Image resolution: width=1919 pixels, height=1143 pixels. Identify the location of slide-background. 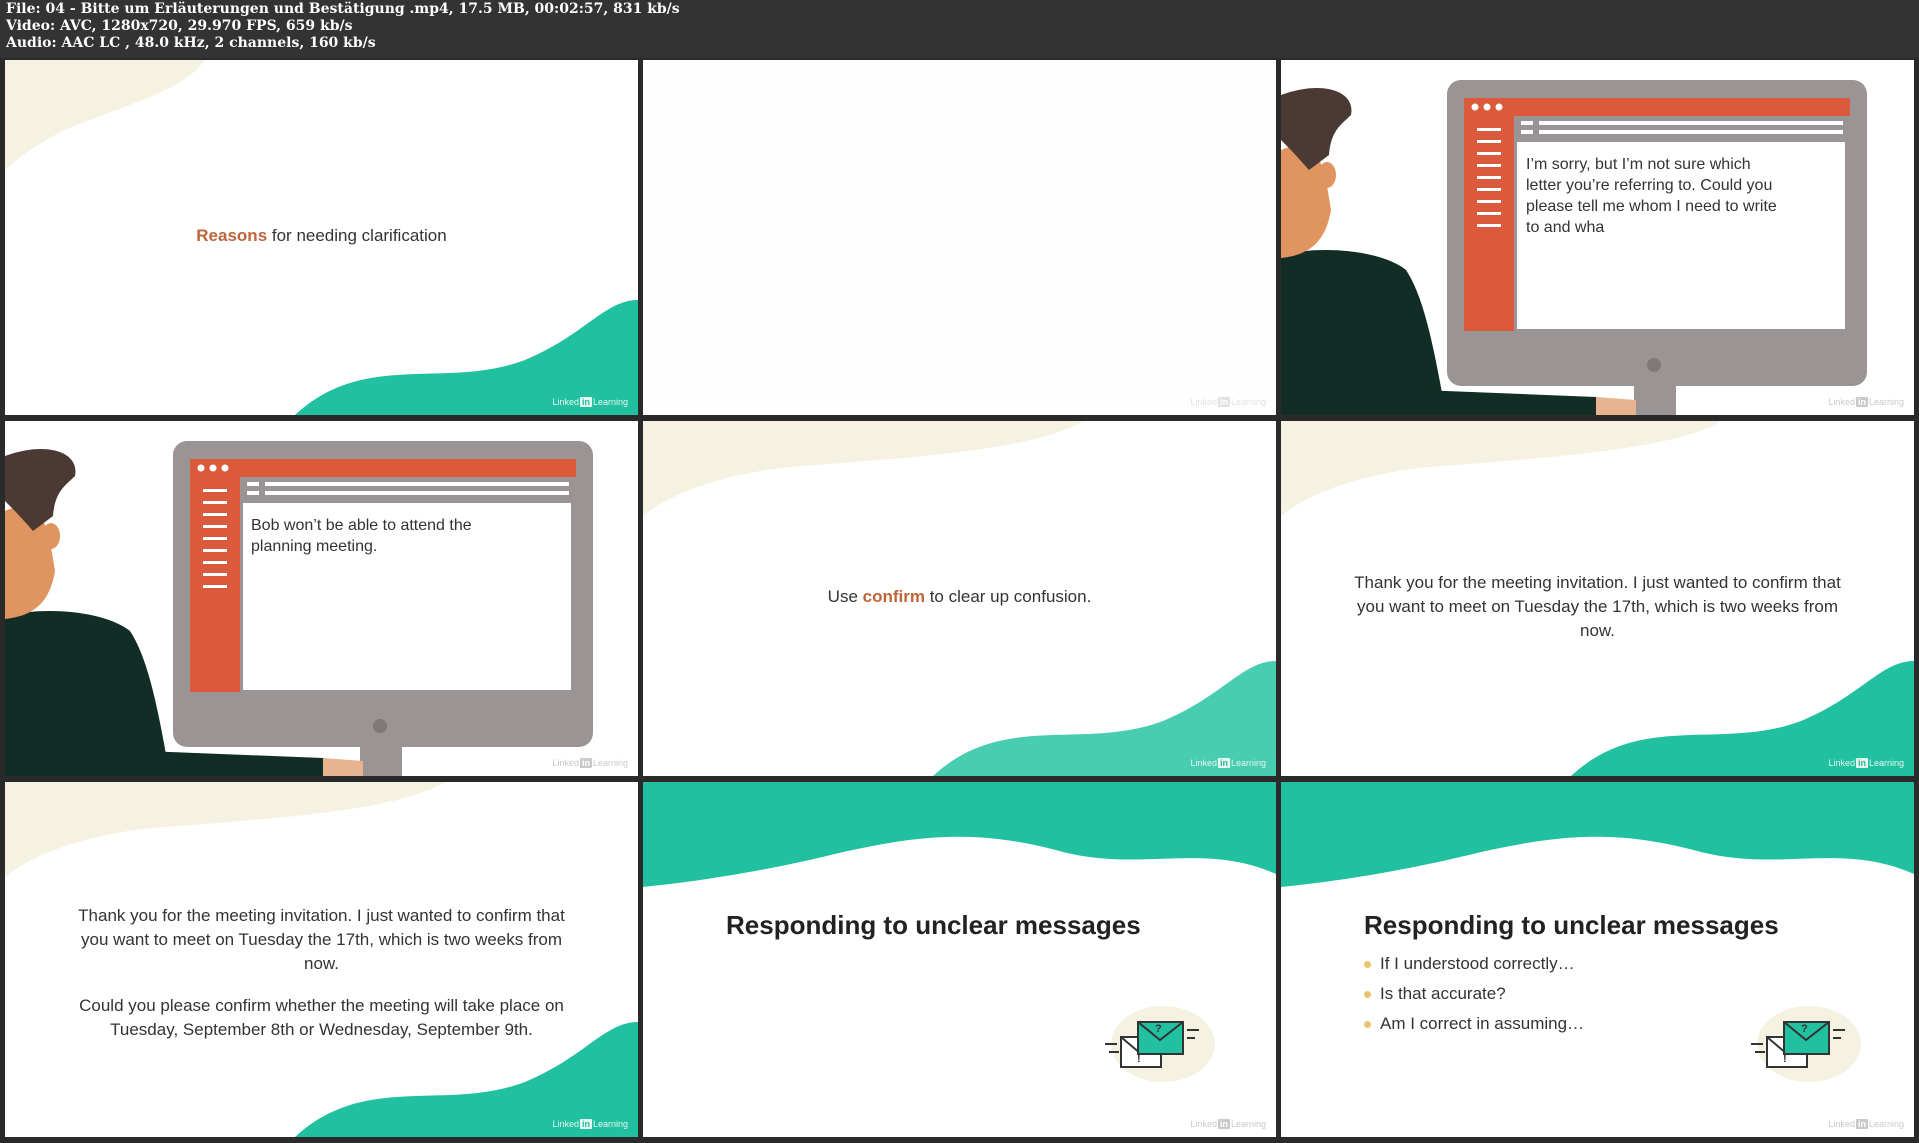
(959, 237).